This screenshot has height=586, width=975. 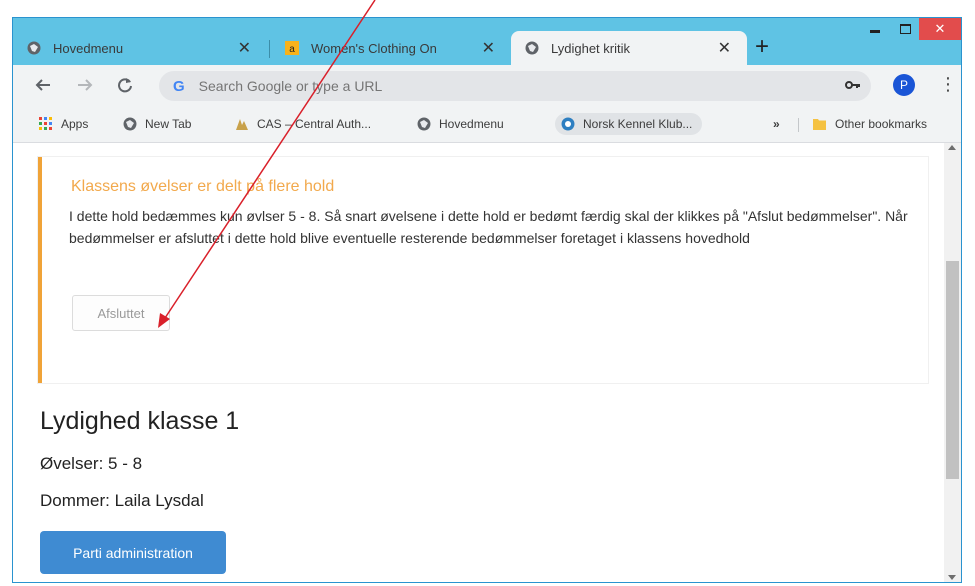 I want to click on parti-administration-button: Parti administration, so click(x=133, y=552).